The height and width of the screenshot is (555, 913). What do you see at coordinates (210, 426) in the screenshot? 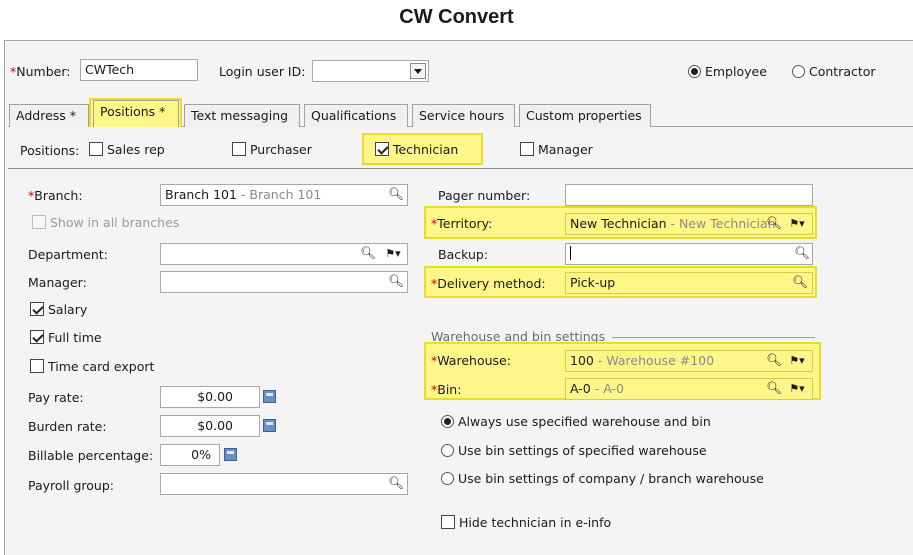
I see `burden-rate-input: $0.00` at bounding box center [210, 426].